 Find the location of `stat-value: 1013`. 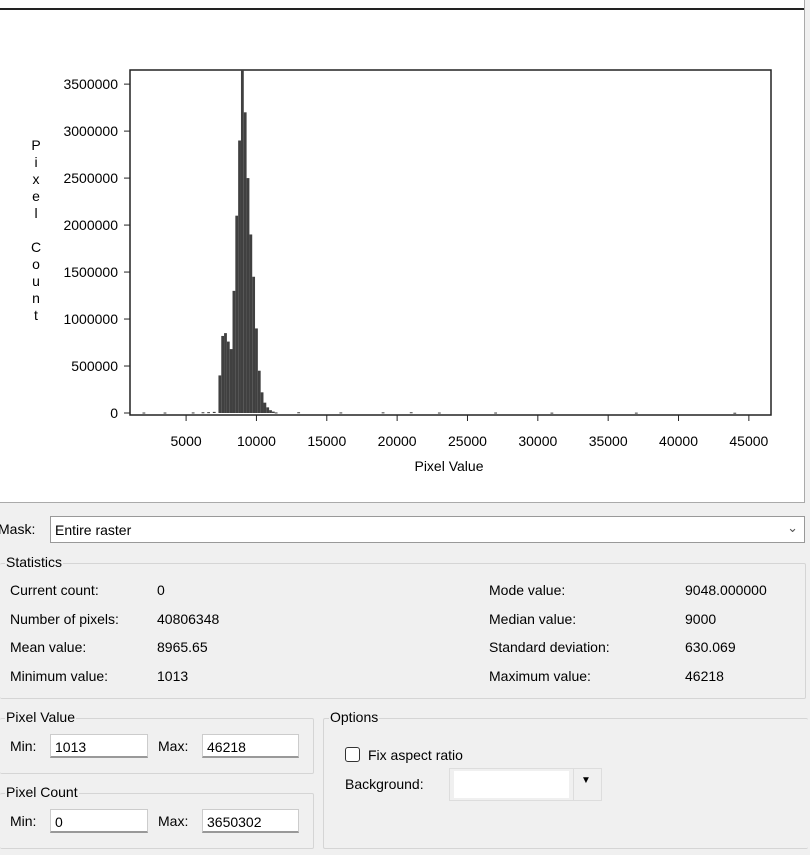

stat-value: 1013 is located at coordinates (173, 676).